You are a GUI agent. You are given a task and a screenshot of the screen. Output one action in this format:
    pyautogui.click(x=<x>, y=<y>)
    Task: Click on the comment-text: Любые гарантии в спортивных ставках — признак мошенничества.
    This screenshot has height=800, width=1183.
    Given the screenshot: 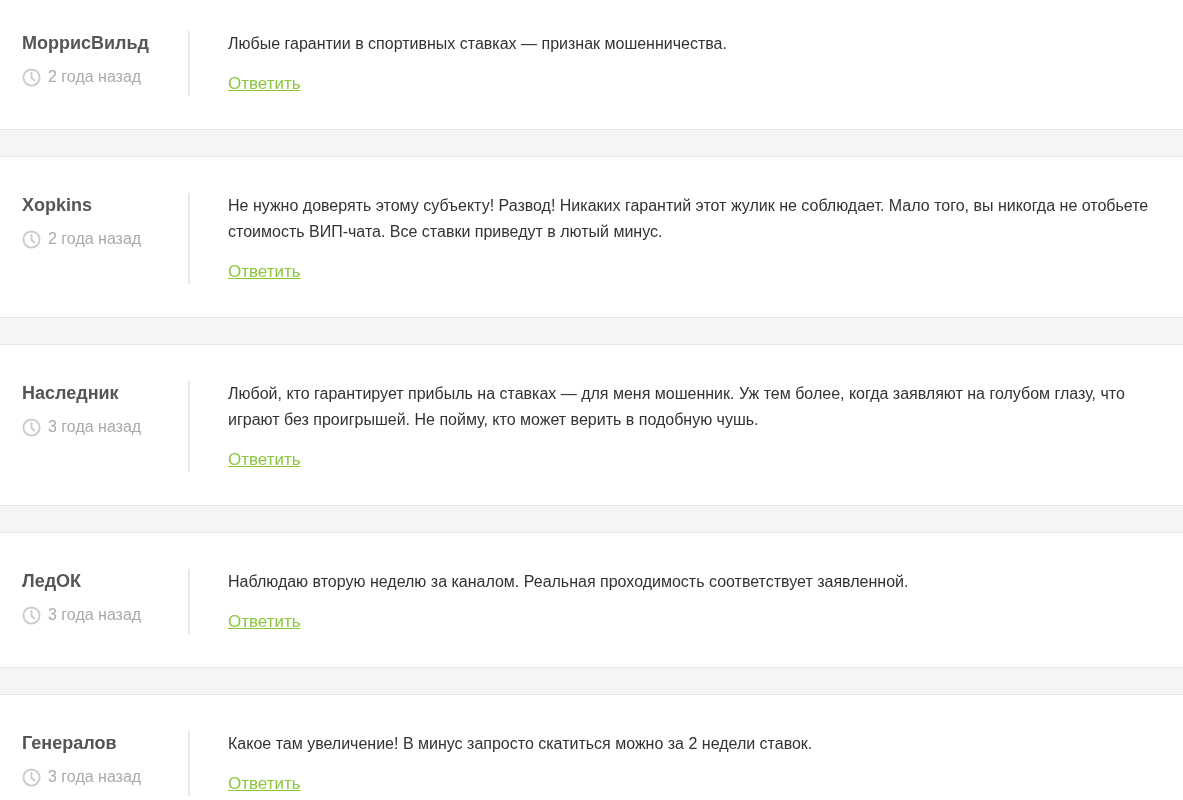 What is the action you would take?
    pyautogui.click(x=478, y=44)
    